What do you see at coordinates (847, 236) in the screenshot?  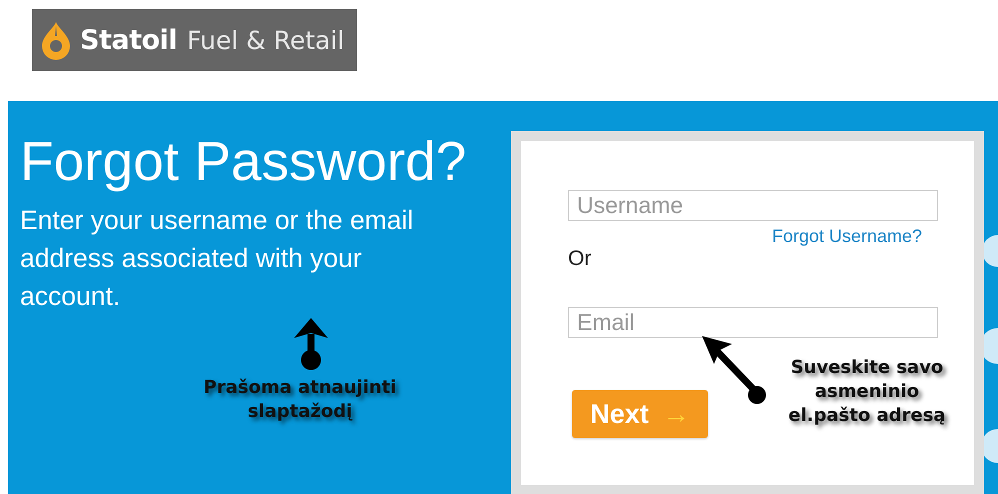 I see `forgot-username-link: Forgot Username?` at bounding box center [847, 236].